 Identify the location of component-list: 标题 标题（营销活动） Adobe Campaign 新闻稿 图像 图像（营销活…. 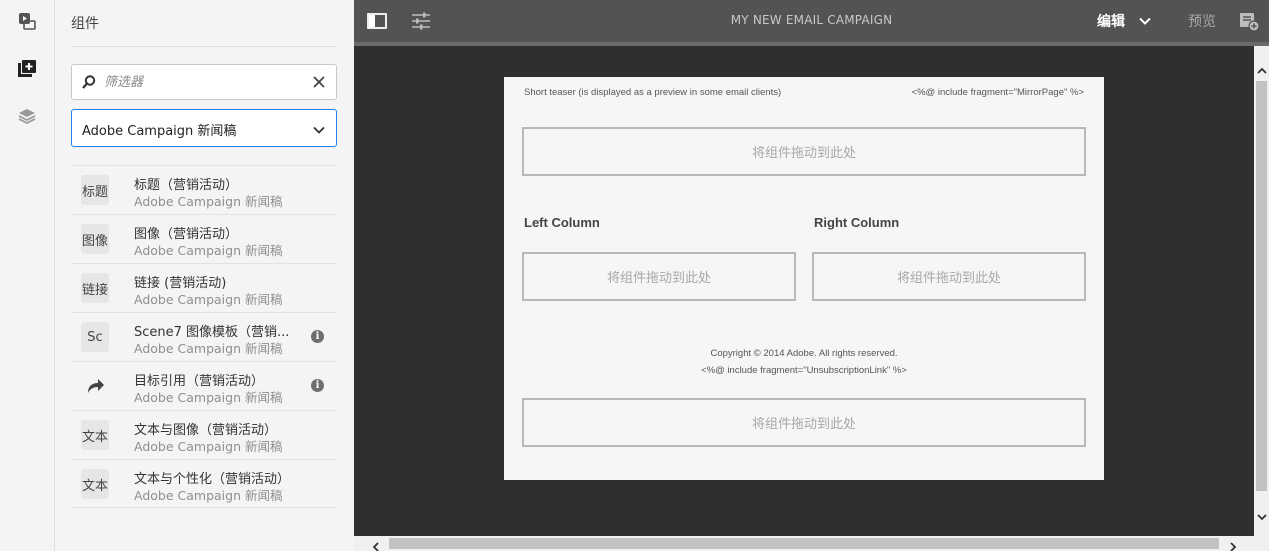
(204, 336).